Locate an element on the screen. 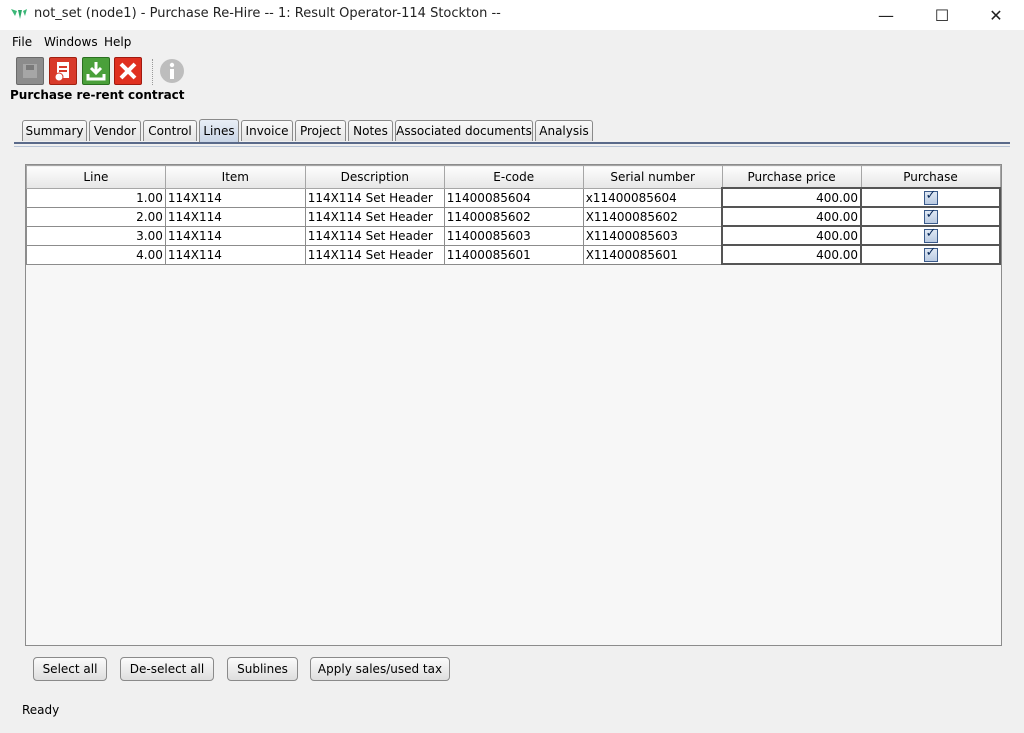 This screenshot has height=733, width=1024. column-header-line: Line is located at coordinates (96, 177).